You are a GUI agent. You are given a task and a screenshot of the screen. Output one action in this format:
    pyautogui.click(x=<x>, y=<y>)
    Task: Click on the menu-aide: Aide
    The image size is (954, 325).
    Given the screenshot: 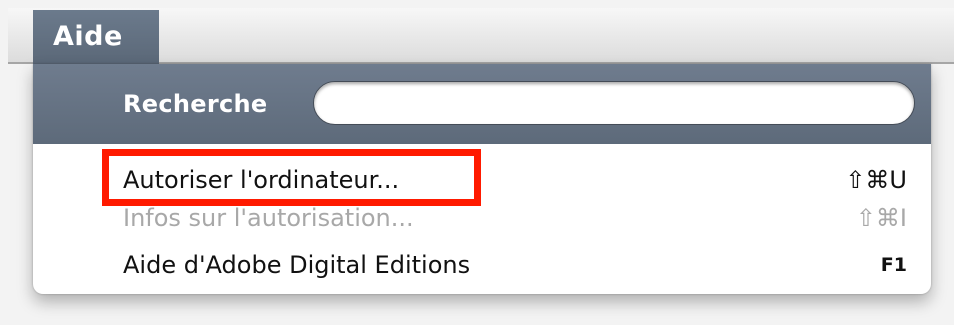 What is the action you would take?
    pyautogui.click(x=96, y=37)
    